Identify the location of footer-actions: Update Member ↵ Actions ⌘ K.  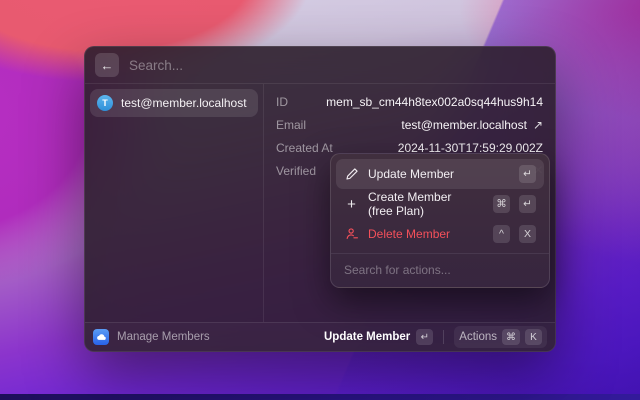
(435, 337).